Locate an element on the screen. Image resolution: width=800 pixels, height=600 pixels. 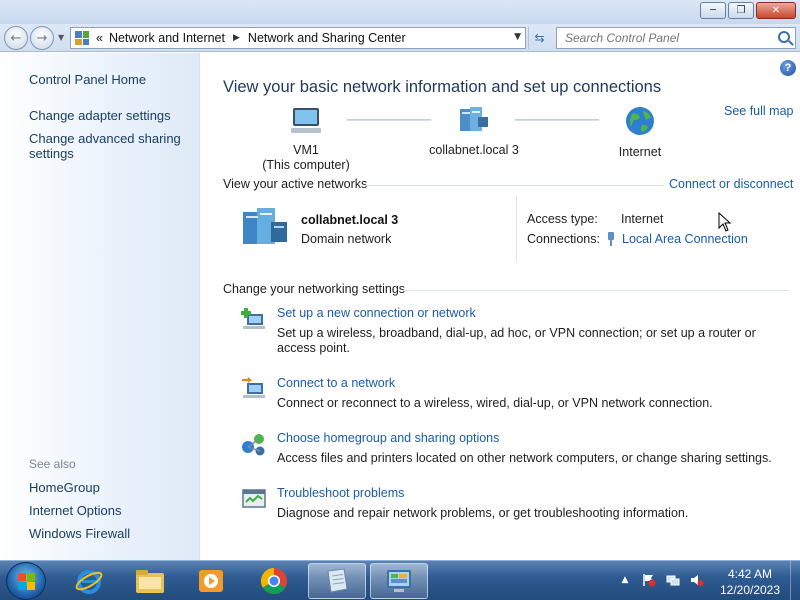
media-player-icon is located at coordinates (211, 581).